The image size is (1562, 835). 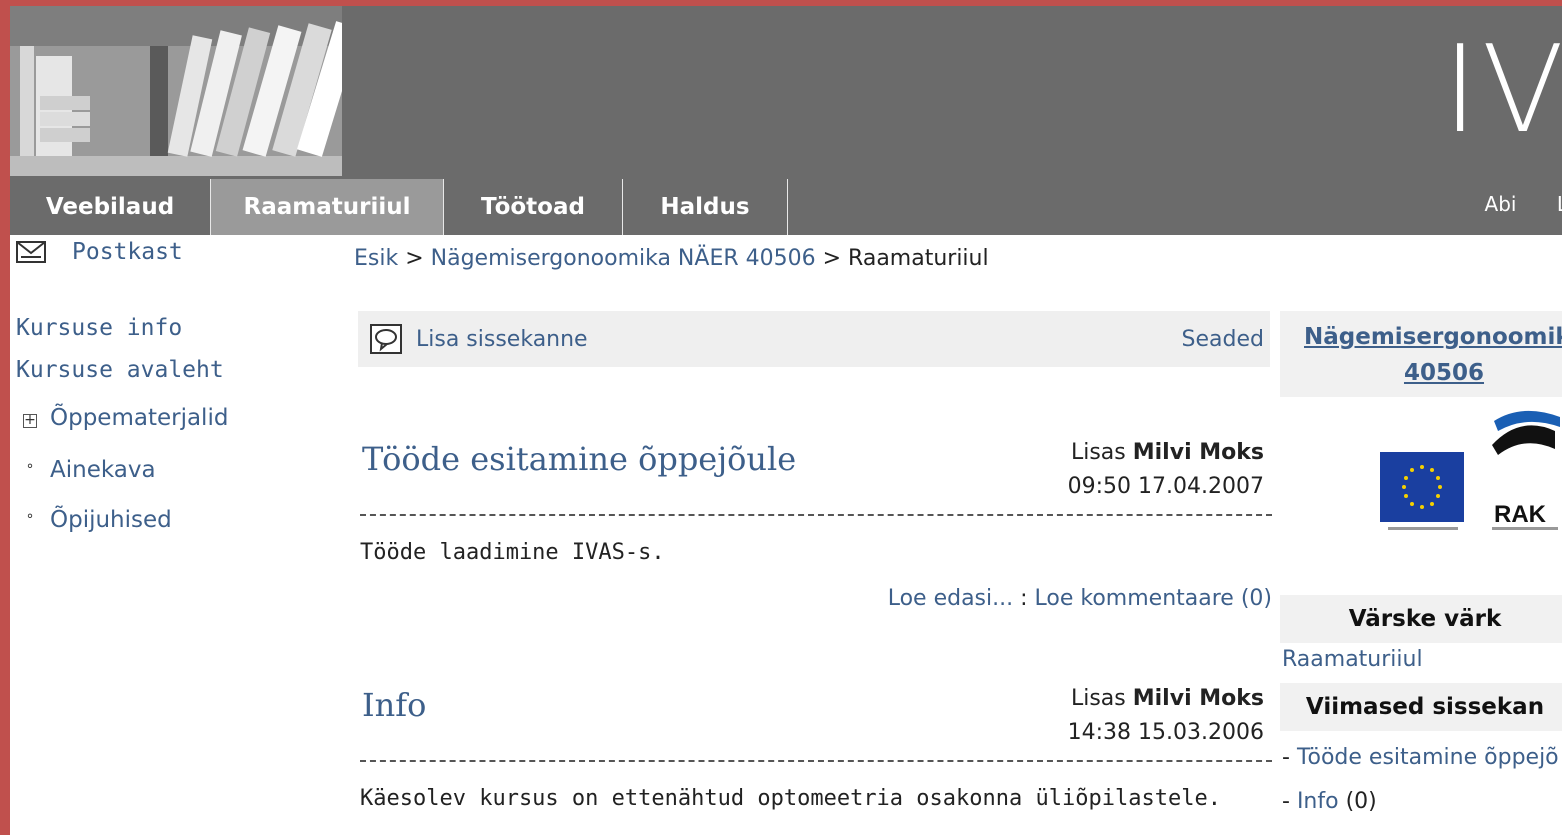 I want to click on course-box: Nägemisergonoomika 40506 RAK, so click(x=1421, y=433).